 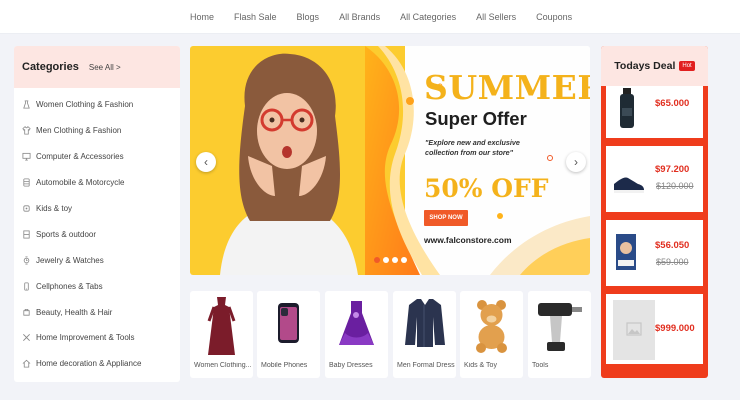 I want to click on sports-icon, so click(x=26, y=234).